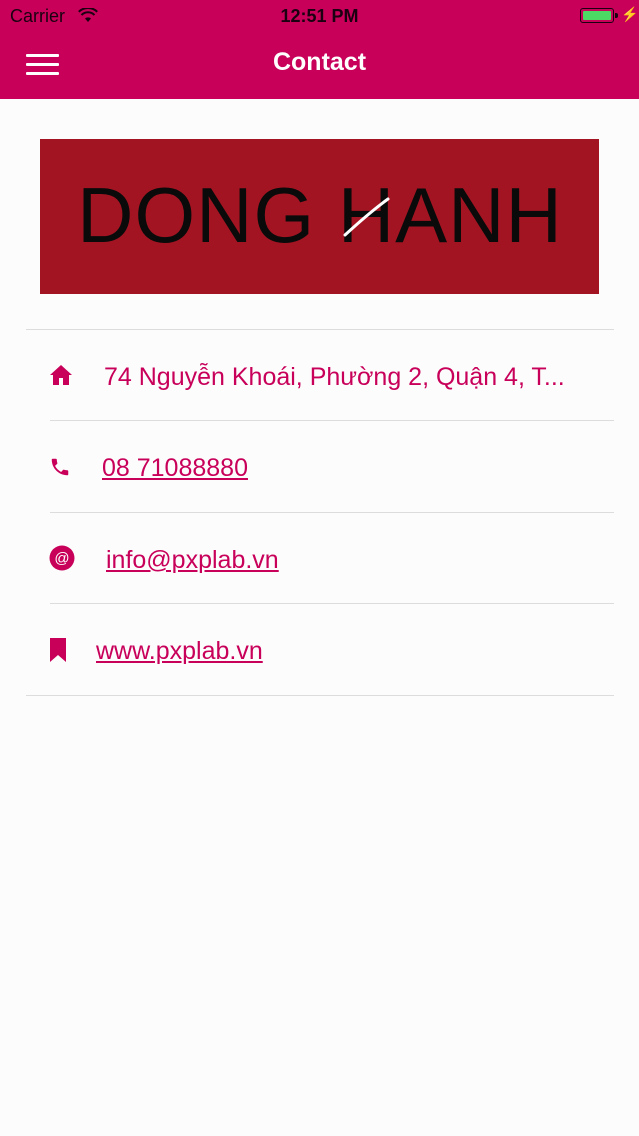 Image resolution: width=639 pixels, height=1136 pixels. What do you see at coordinates (319, 559) in the screenshot?
I see `contact-row-email: @ info@pxplab.vn` at bounding box center [319, 559].